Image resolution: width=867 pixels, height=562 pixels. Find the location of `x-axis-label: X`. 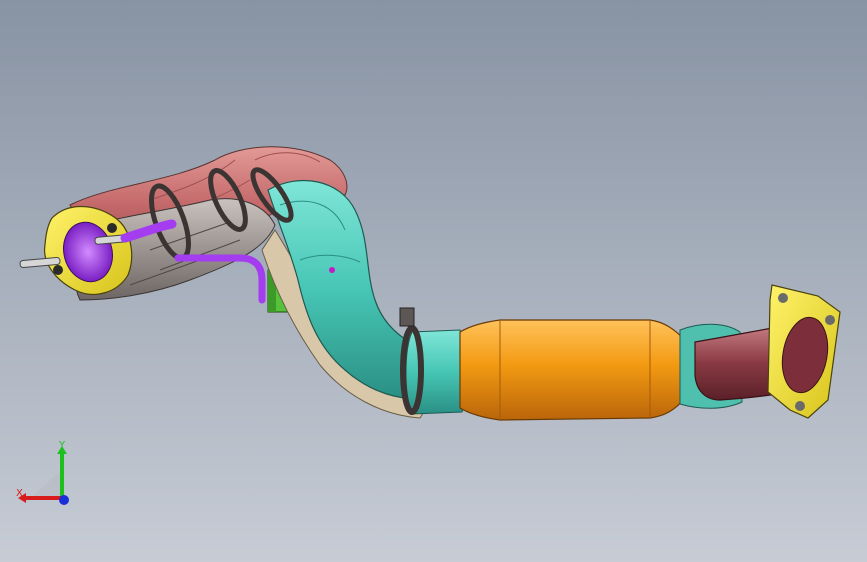

x-axis-label: X is located at coordinates (19, 493).